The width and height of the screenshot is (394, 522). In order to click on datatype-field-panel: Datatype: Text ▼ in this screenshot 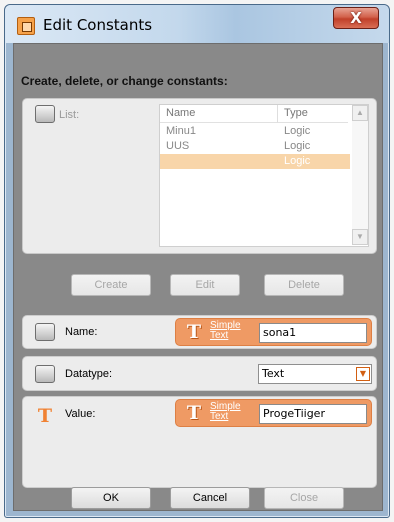, I will do `click(199, 373)`.